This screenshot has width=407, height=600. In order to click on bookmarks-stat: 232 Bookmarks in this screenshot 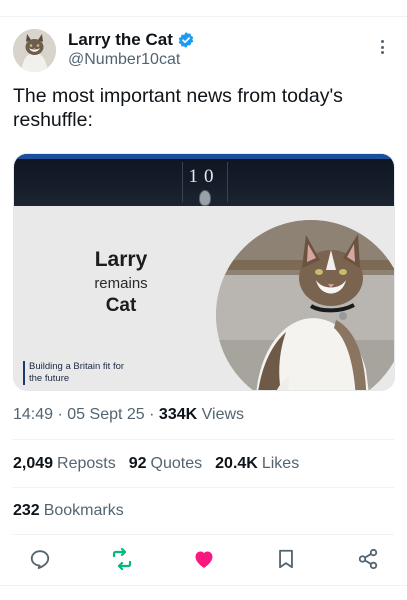, I will do `click(68, 511)`.